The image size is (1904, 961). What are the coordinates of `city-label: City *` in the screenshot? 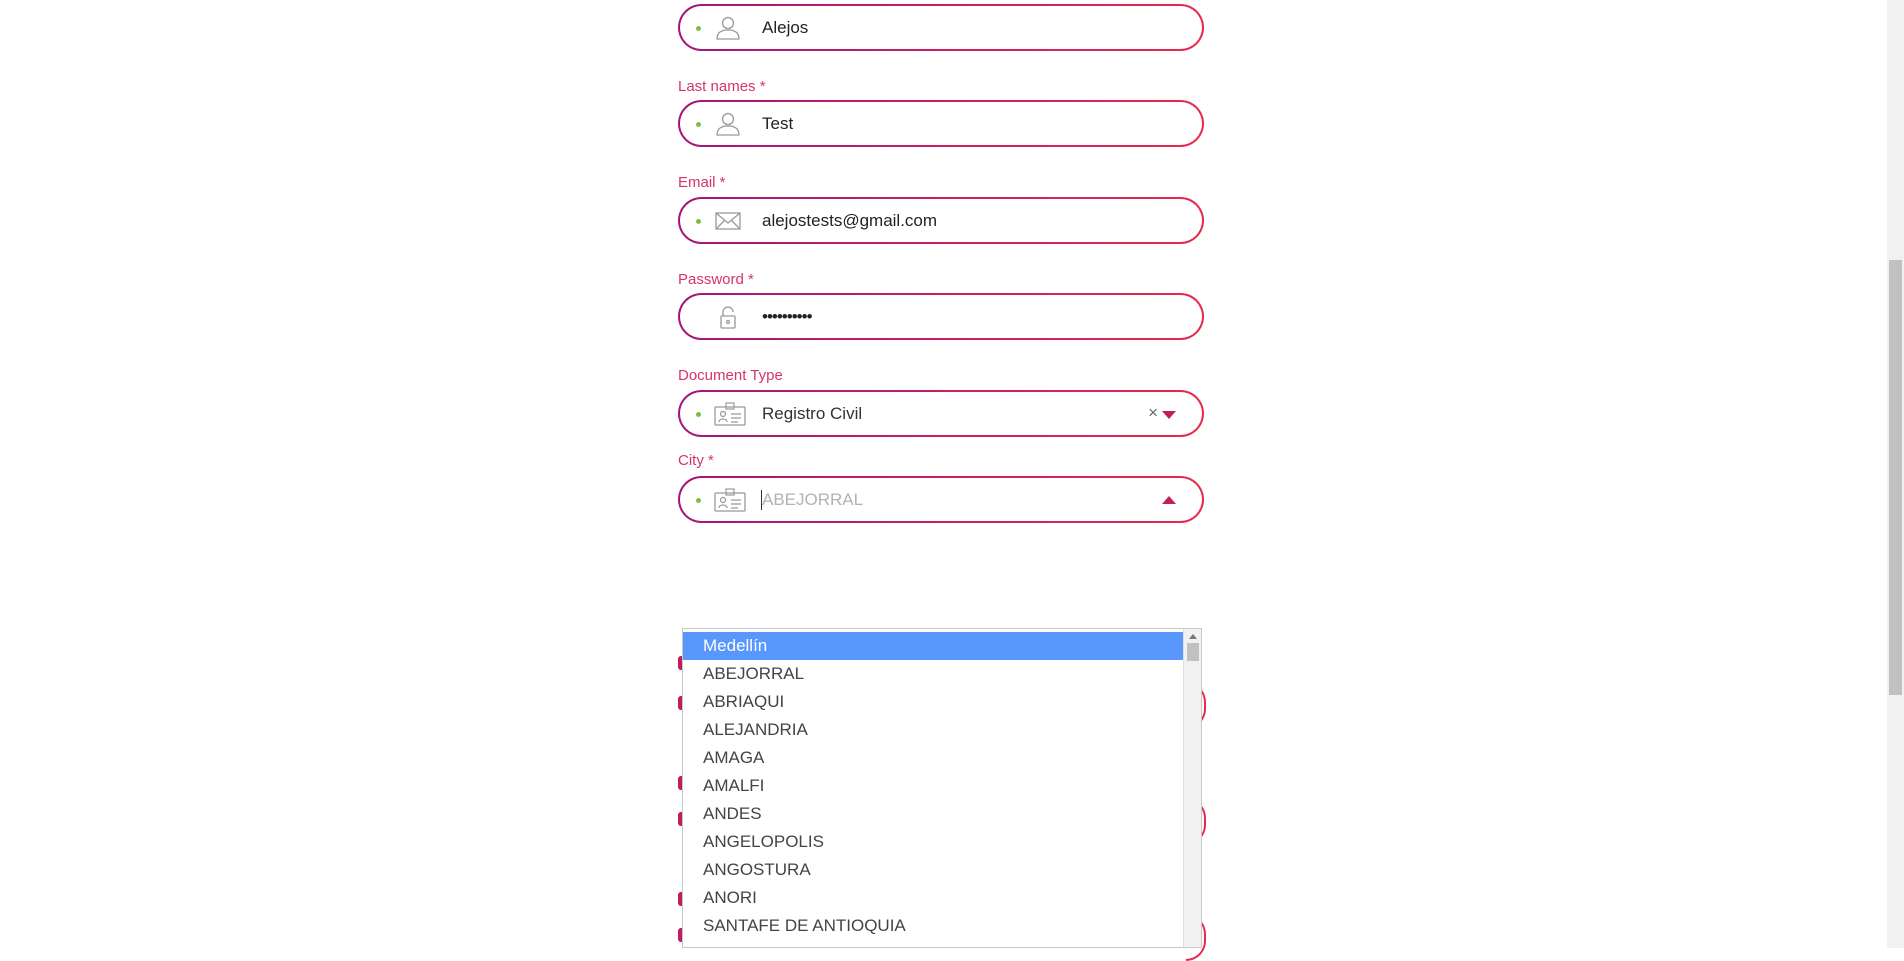 It's located at (696, 460).